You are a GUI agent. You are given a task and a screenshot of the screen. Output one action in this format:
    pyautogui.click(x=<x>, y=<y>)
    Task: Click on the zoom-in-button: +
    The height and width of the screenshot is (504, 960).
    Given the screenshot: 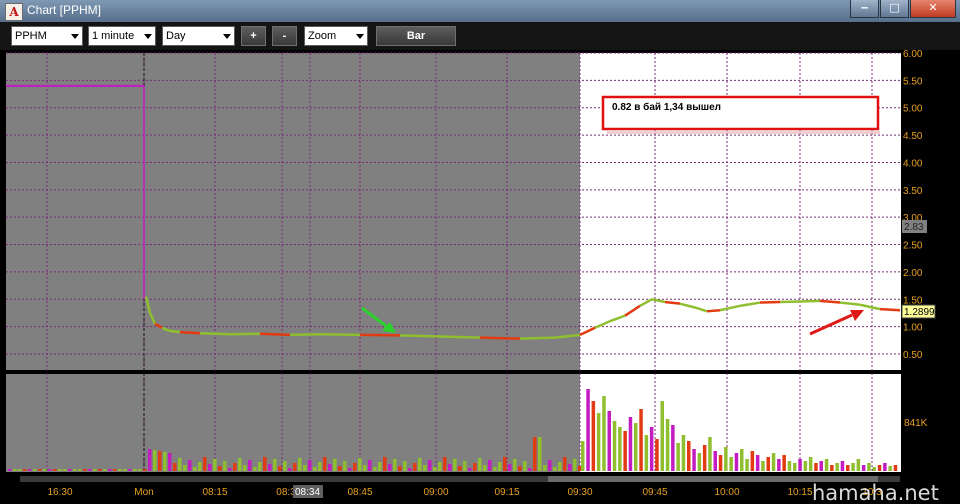 What is the action you would take?
    pyautogui.click(x=253, y=36)
    